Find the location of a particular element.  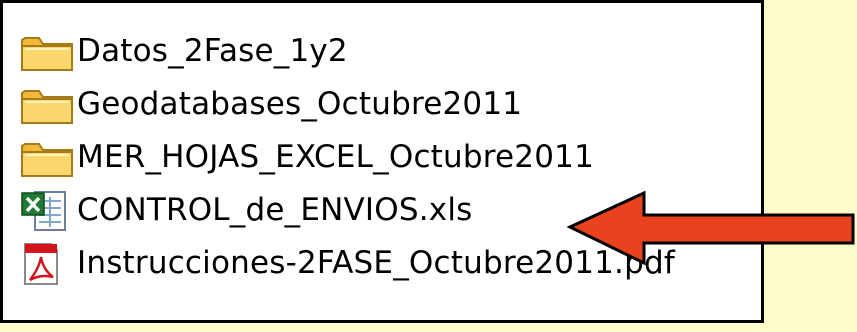

excel-file-icon is located at coordinates (48, 211).